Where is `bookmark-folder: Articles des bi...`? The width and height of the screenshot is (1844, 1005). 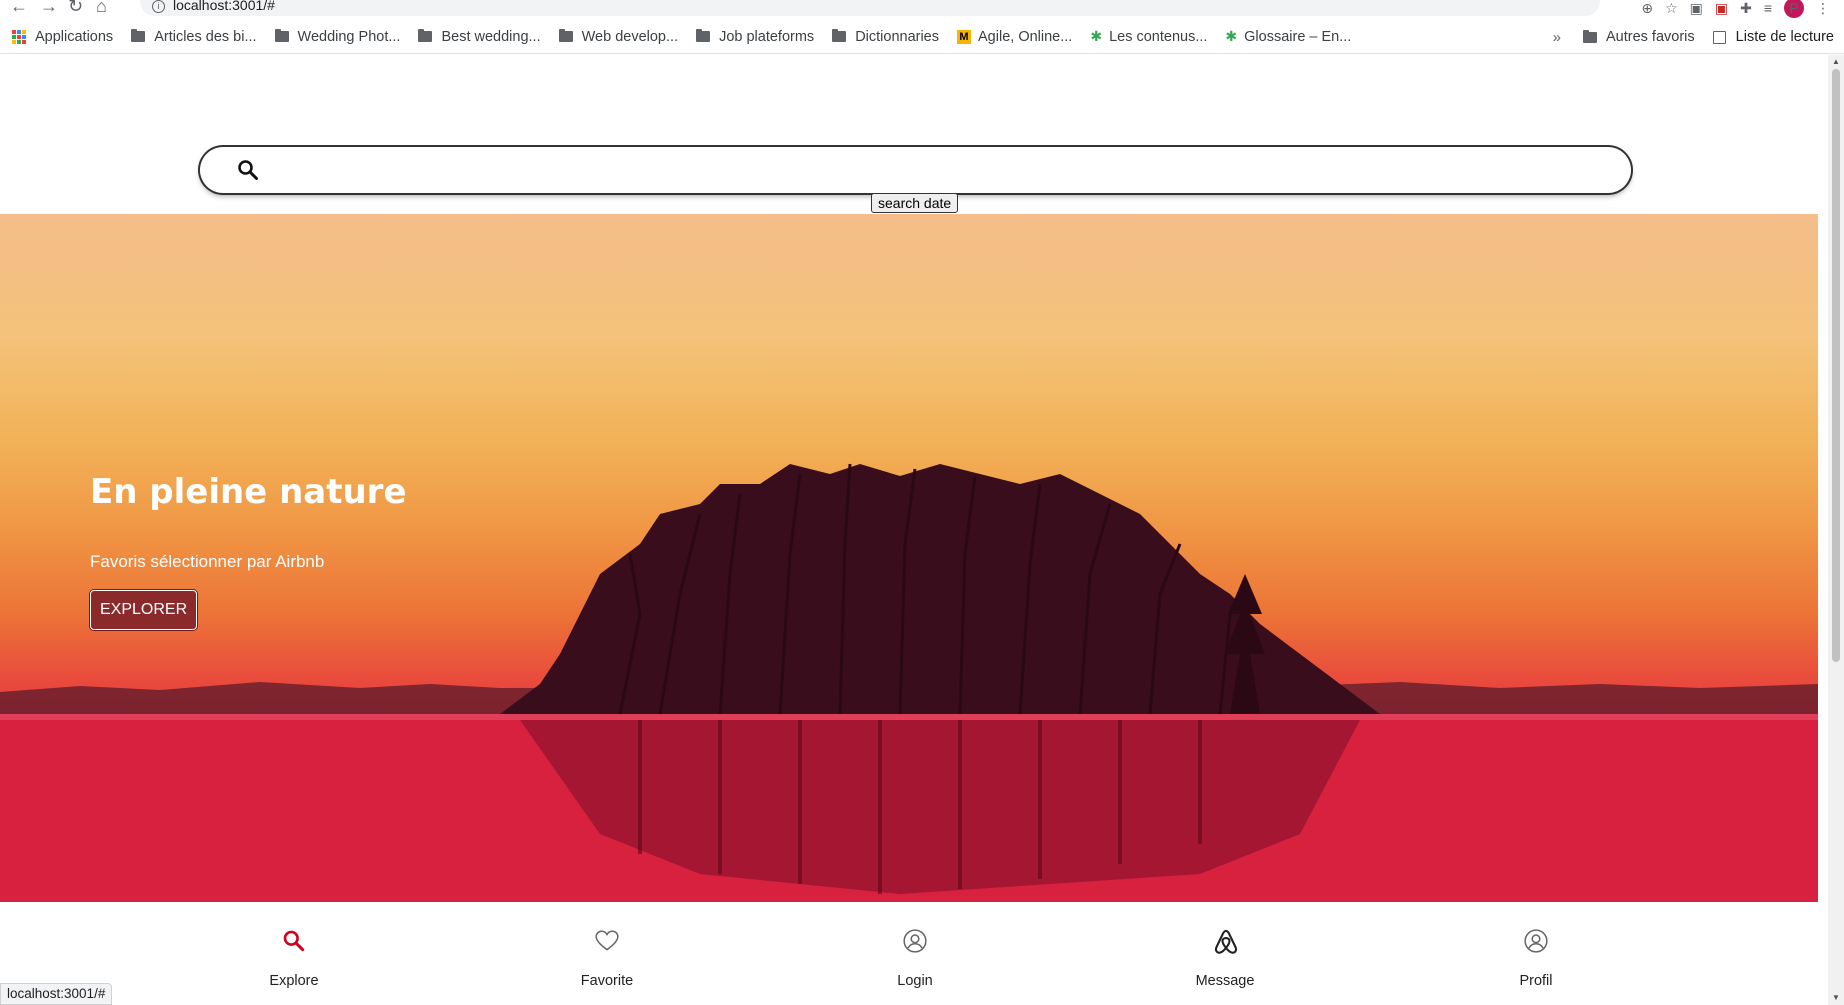 bookmark-folder: Articles des bi... is located at coordinates (194, 36).